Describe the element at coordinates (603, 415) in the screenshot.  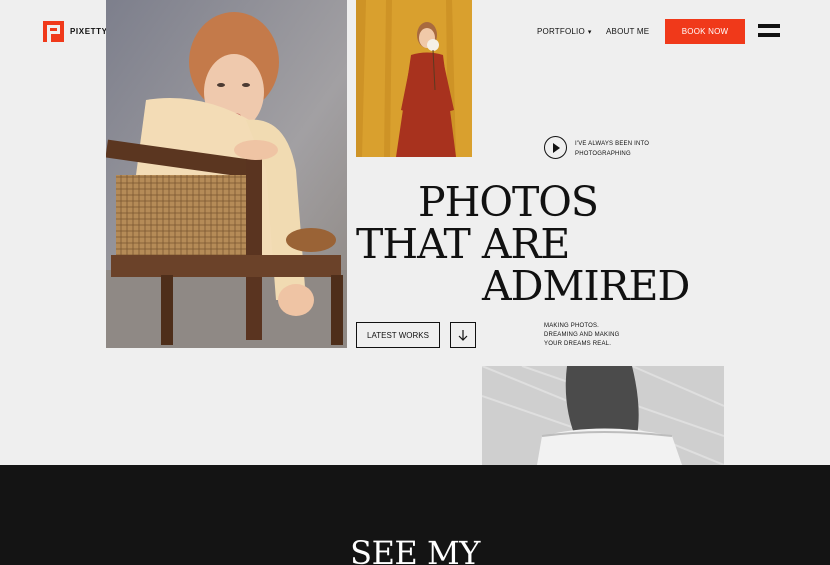
I see `monochrome-back-photo` at that location.